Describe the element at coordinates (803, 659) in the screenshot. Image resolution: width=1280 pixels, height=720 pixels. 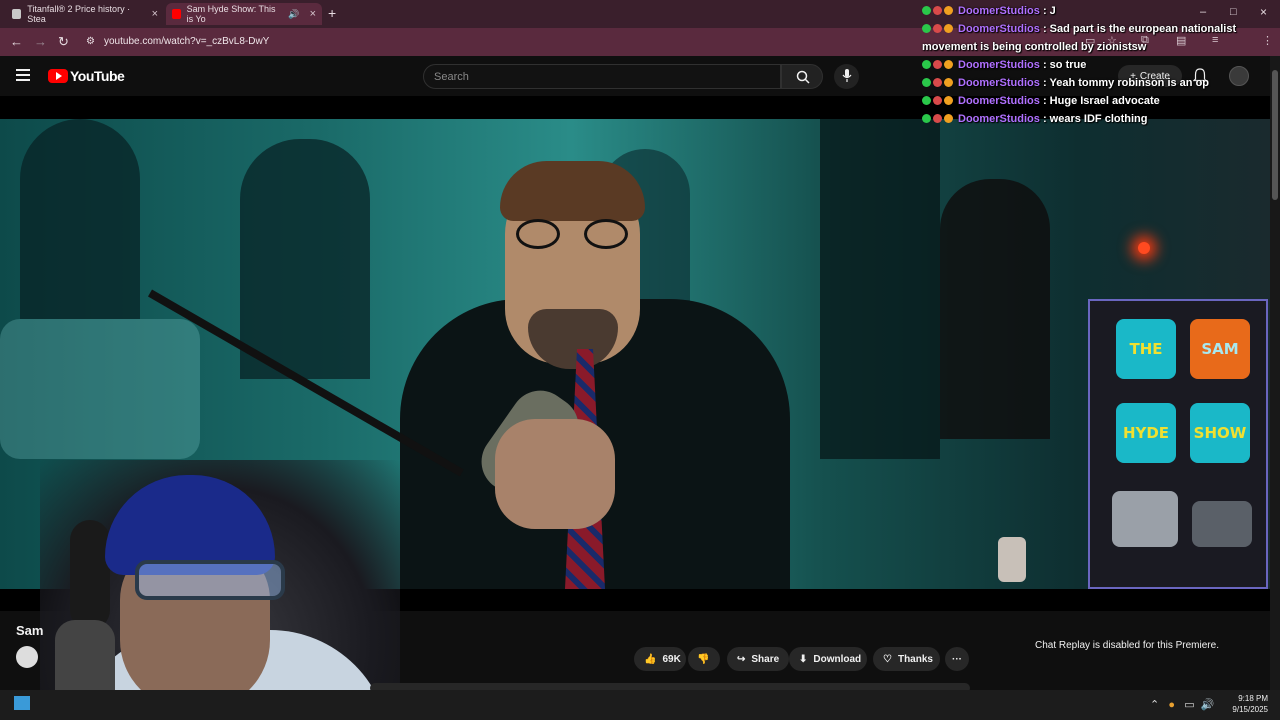
I see `download-icon: ⬇` at that location.